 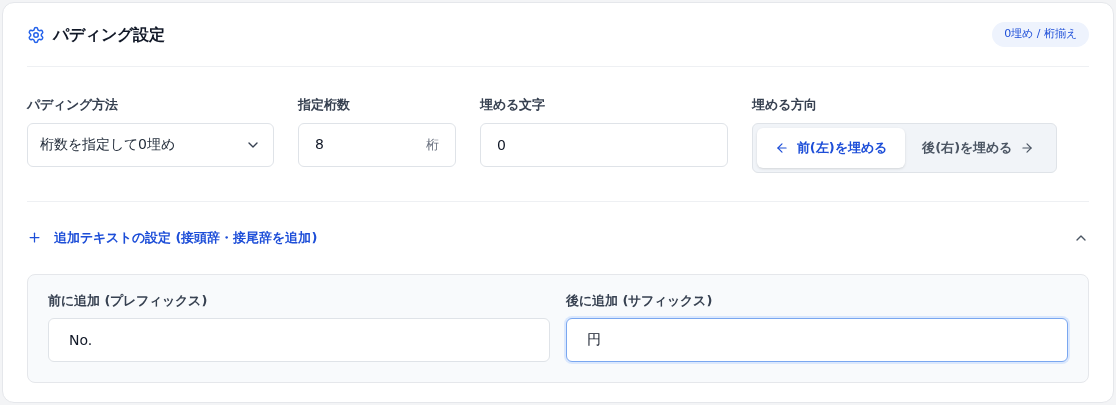 I want to click on panel-title: パディング設定, so click(x=109, y=34).